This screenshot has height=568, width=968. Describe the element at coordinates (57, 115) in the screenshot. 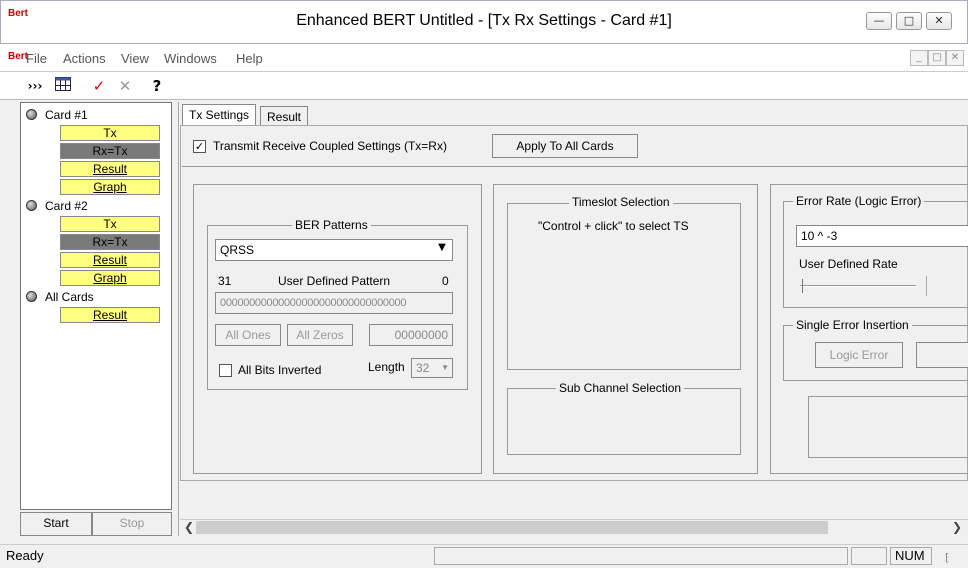

I see `tree-card-1: Card #1` at that location.